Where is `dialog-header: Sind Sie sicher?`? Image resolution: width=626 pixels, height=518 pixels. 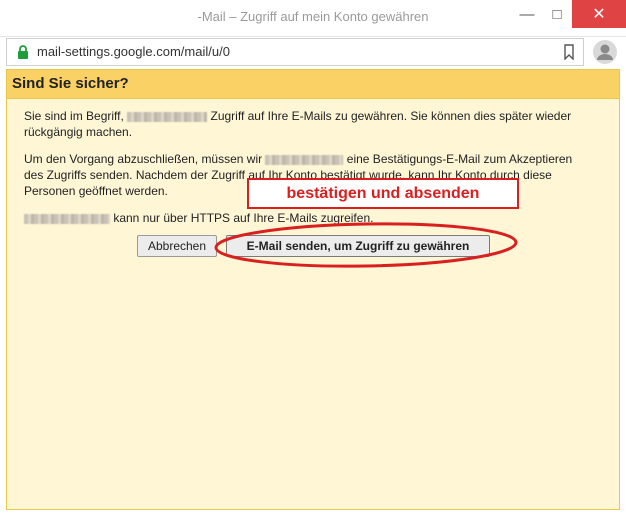
dialog-header: Sind Sie sicher? is located at coordinates (313, 84).